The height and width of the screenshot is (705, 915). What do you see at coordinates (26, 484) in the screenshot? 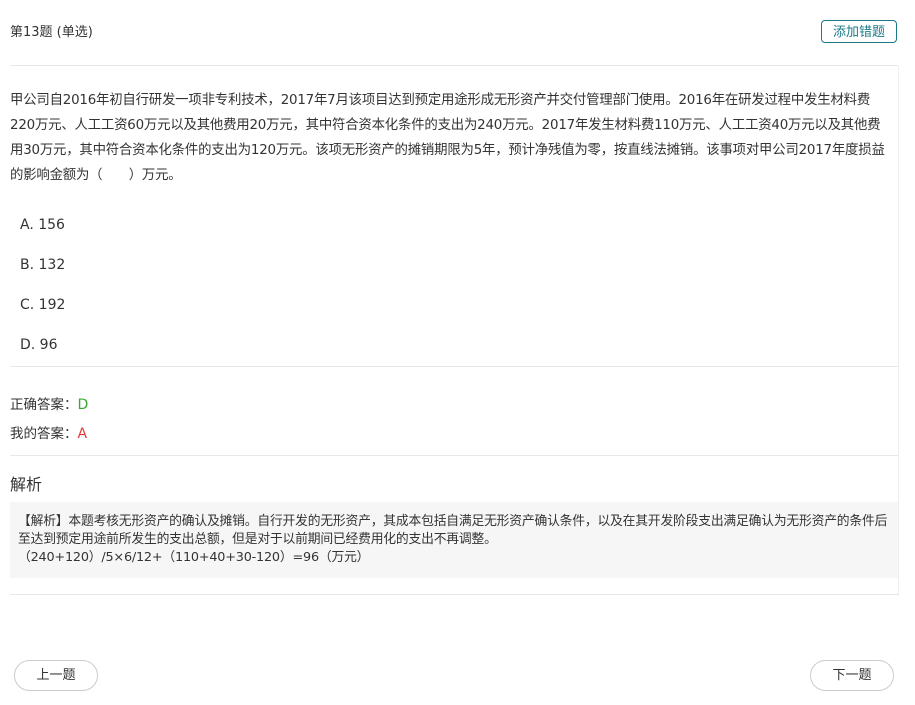
I see `analysis-title: 解析` at bounding box center [26, 484].